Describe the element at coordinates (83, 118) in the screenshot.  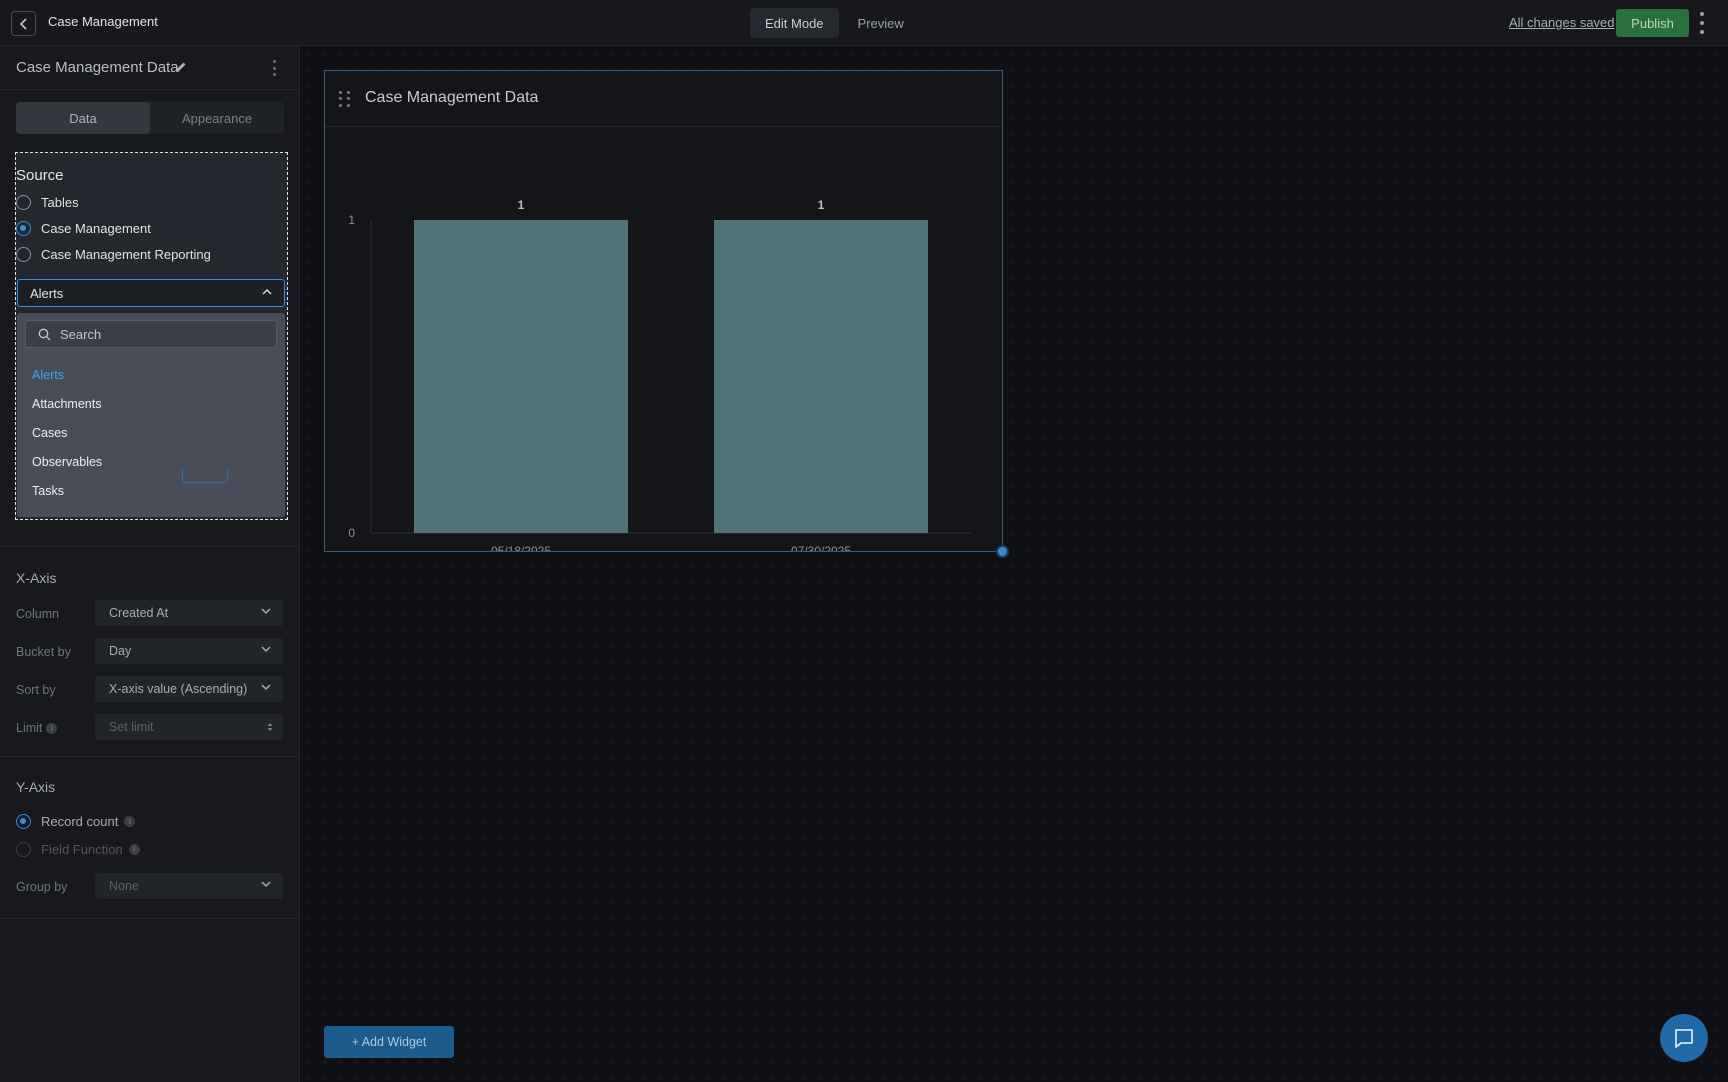
I see `tab-data: Data` at that location.